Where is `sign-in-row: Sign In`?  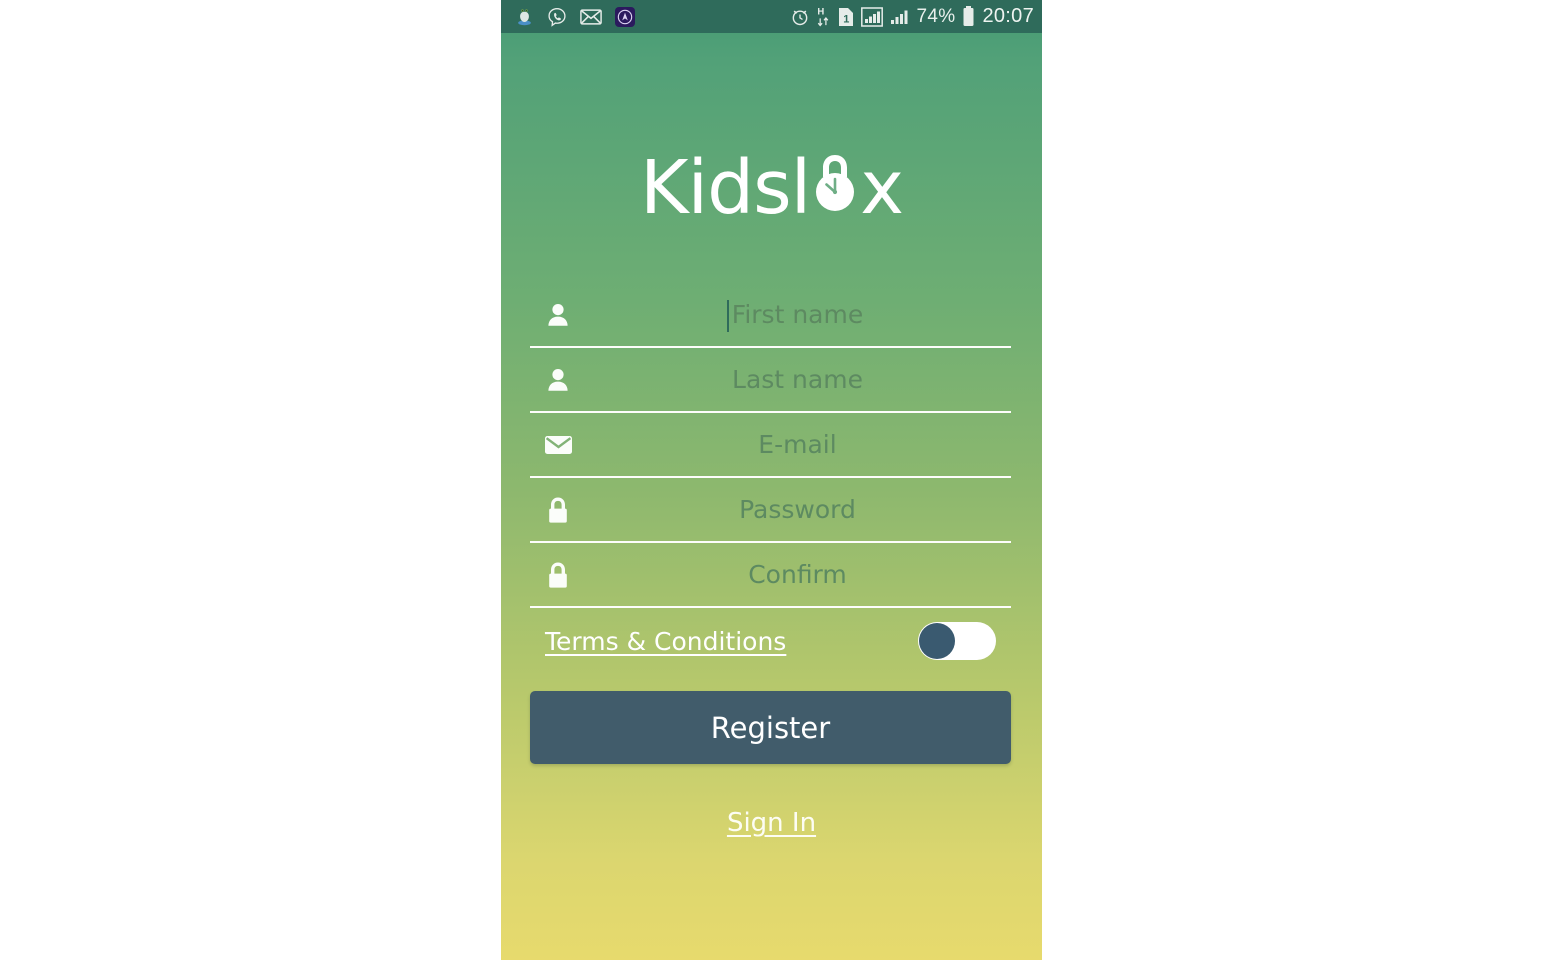 sign-in-row: Sign In is located at coordinates (771, 823).